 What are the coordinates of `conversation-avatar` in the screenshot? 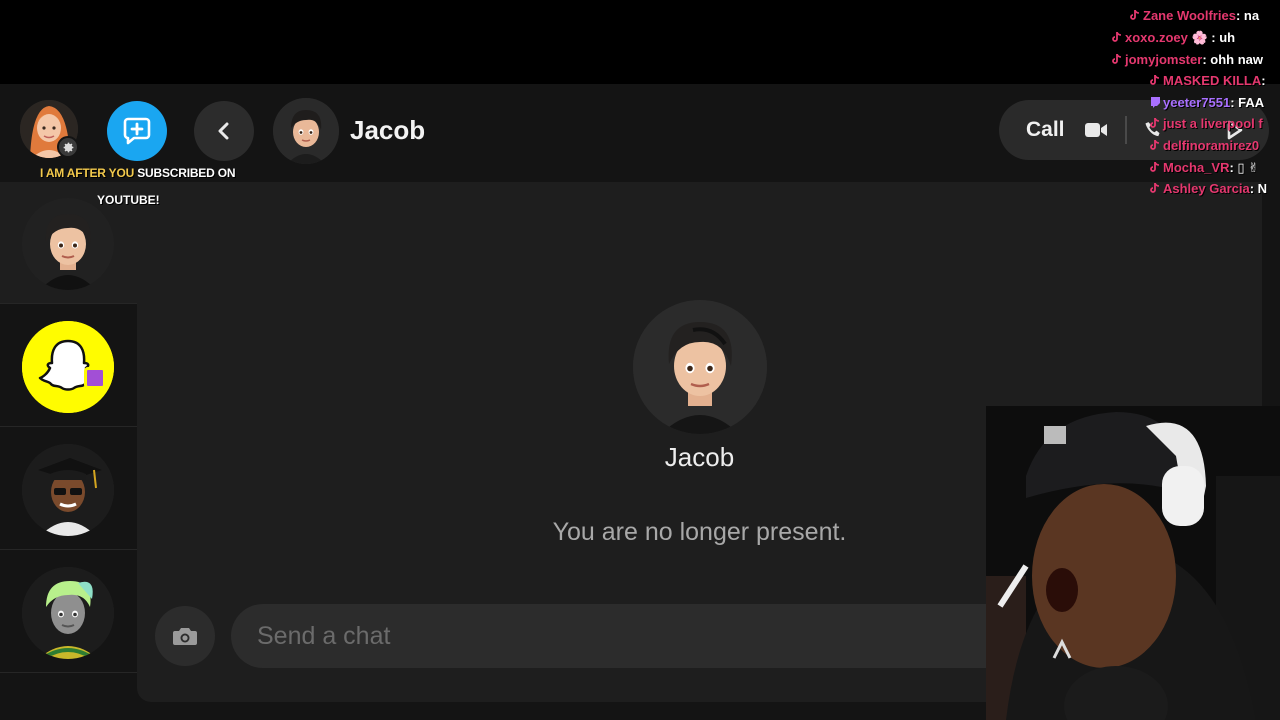 It's located at (700, 367).